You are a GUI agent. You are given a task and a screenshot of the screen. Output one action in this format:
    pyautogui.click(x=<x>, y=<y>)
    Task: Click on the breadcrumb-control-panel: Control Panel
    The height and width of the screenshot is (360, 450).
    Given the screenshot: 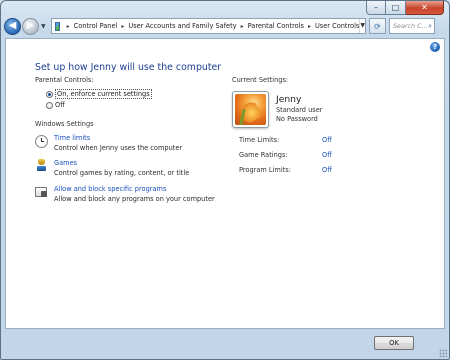 What is the action you would take?
    pyautogui.click(x=96, y=26)
    